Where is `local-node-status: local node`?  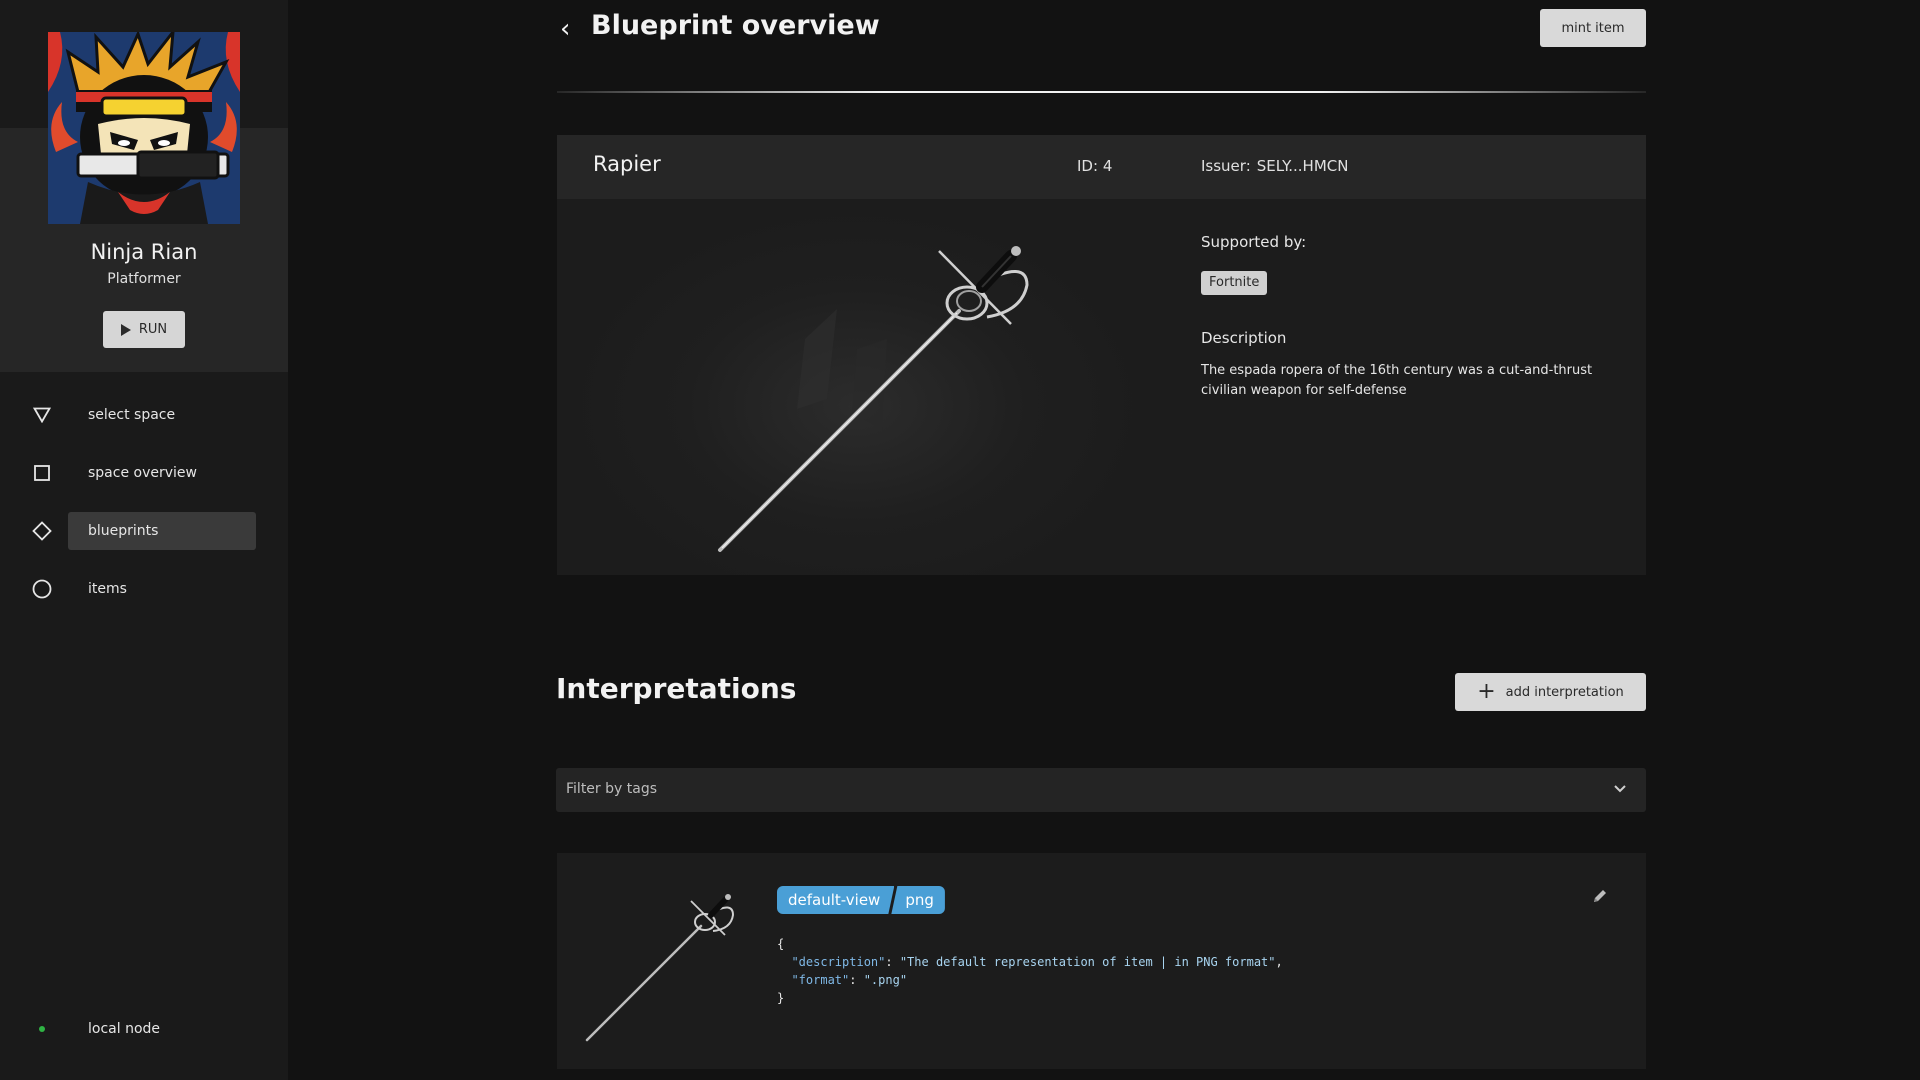
local-node-status: local node is located at coordinates (144, 1029).